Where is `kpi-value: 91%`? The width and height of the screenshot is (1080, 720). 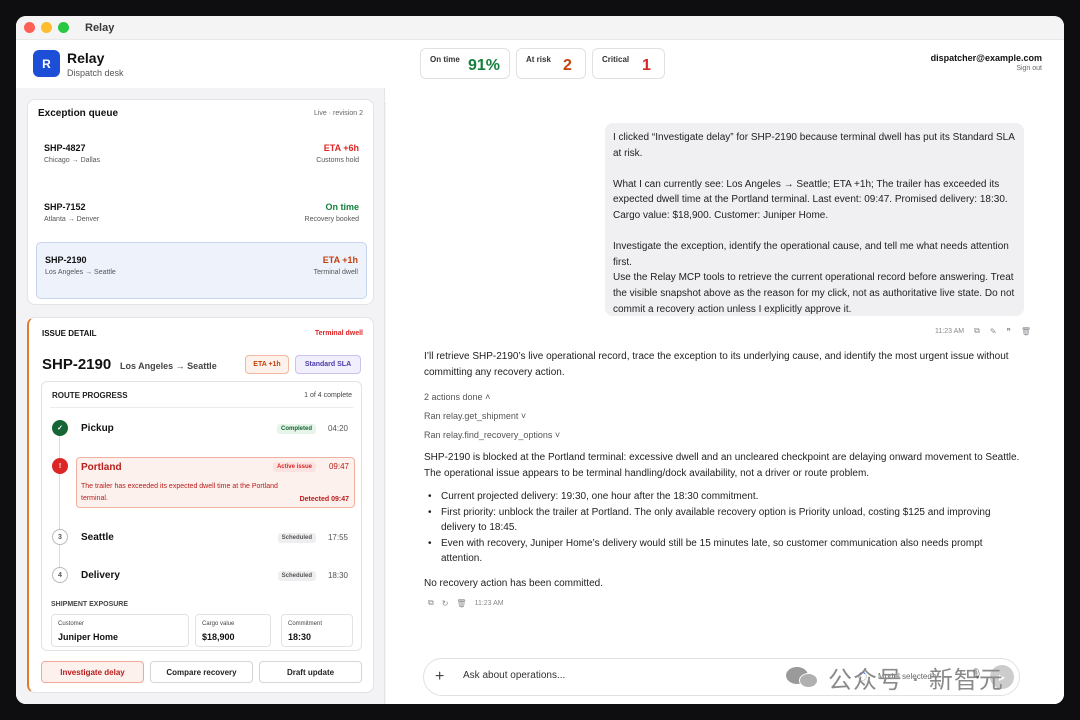
kpi-value: 91% is located at coordinates (484, 65).